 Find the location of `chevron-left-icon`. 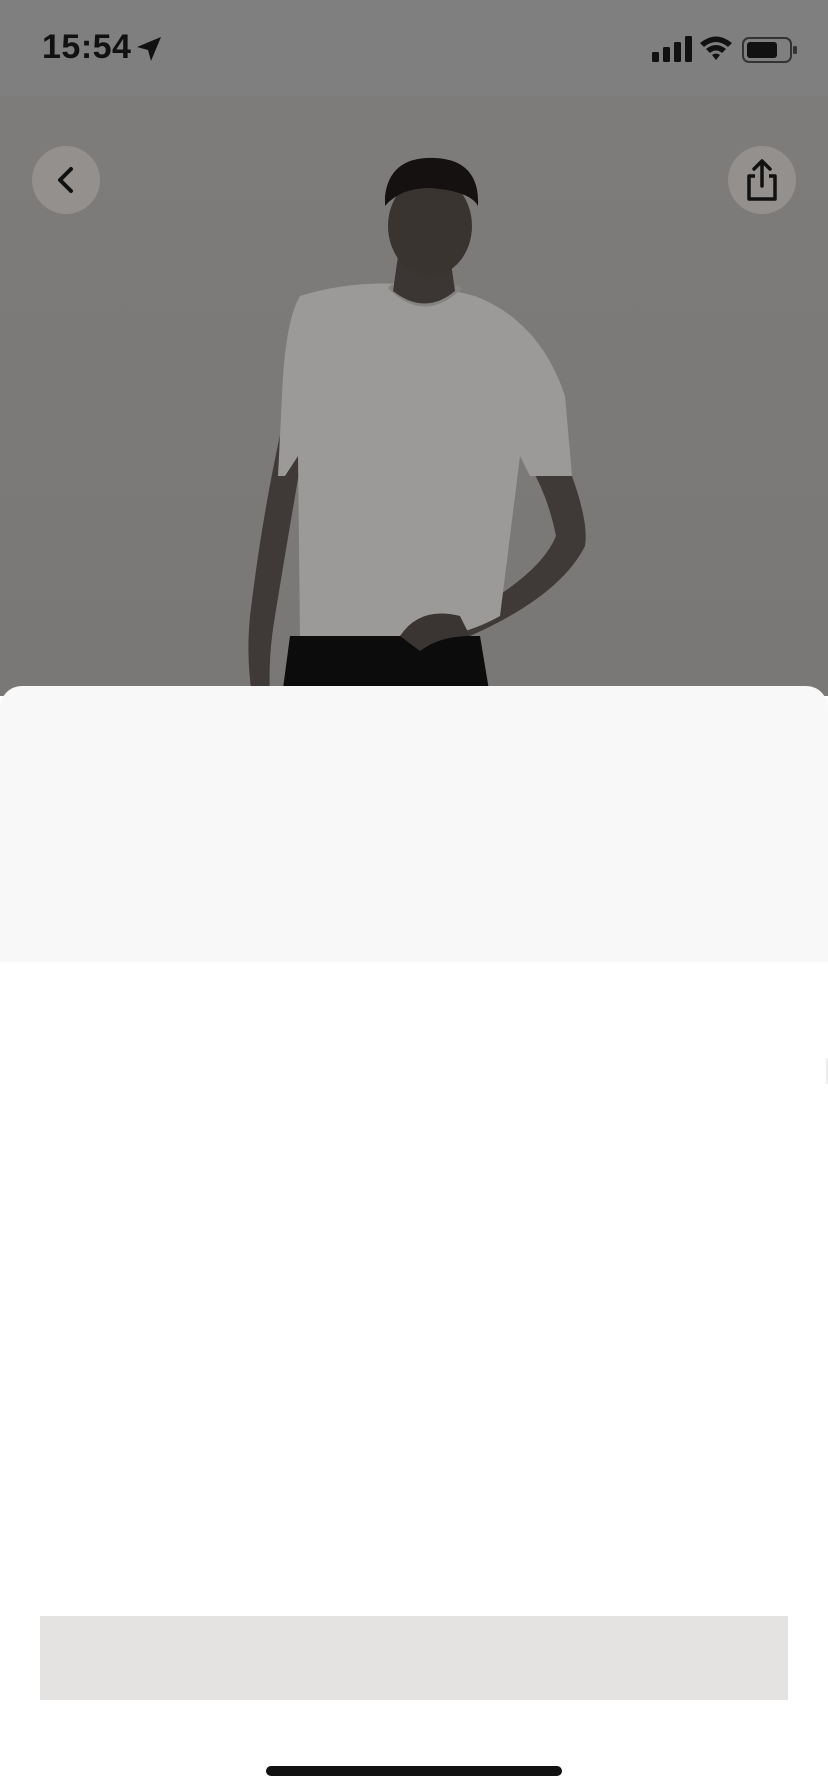

chevron-left-icon is located at coordinates (65, 180).